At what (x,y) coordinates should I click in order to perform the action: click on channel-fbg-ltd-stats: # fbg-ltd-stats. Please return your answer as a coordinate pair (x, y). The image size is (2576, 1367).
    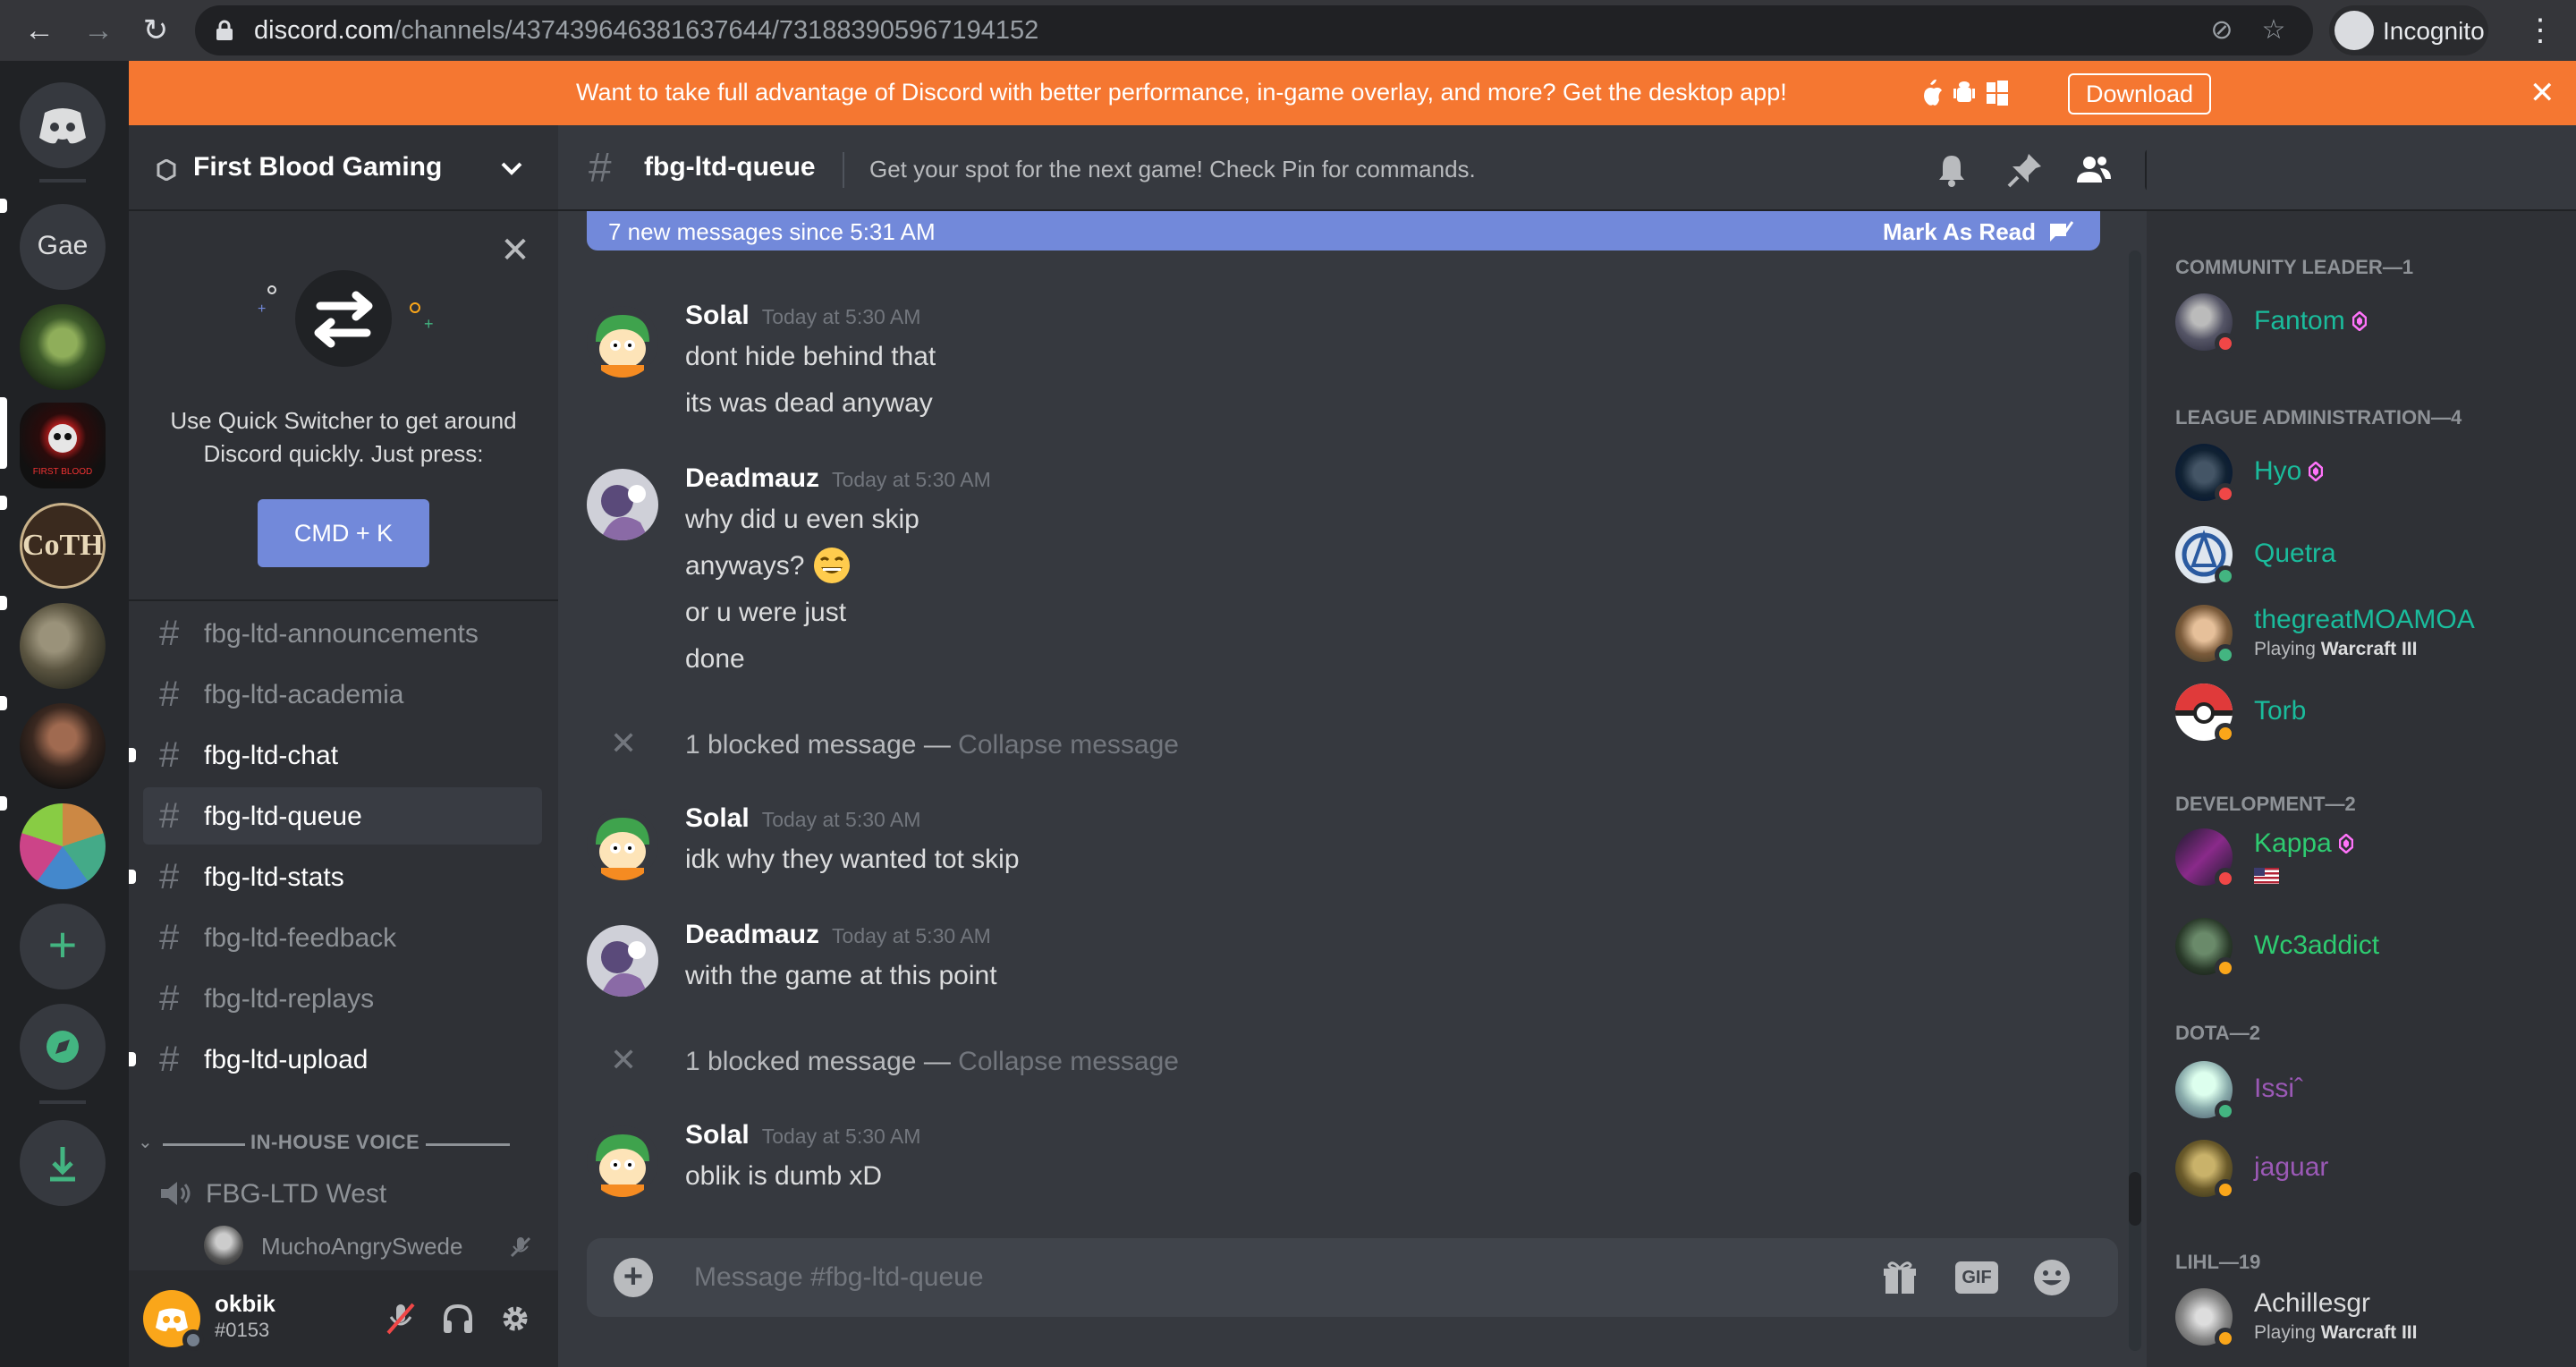
    Looking at the image, I should click on (342, 876).